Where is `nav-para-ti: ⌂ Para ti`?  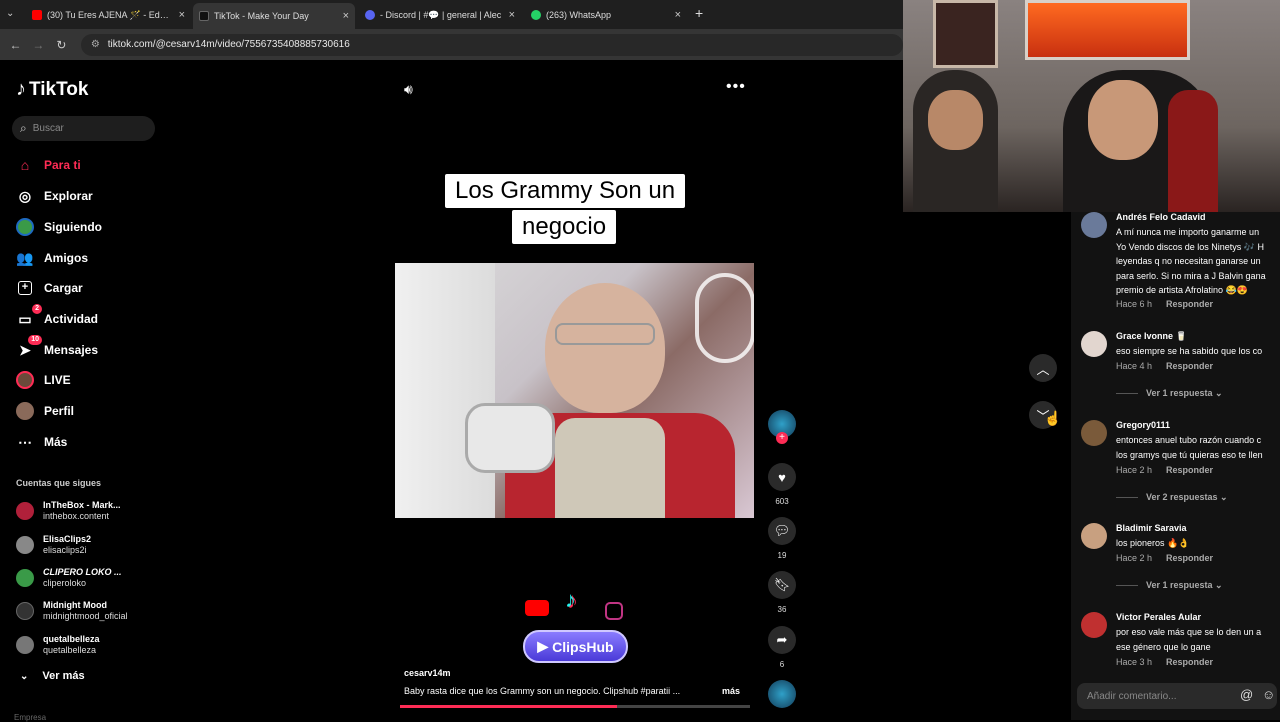 nav-para-ti: ⌂ Para ti is located at coordinates (48, 165).